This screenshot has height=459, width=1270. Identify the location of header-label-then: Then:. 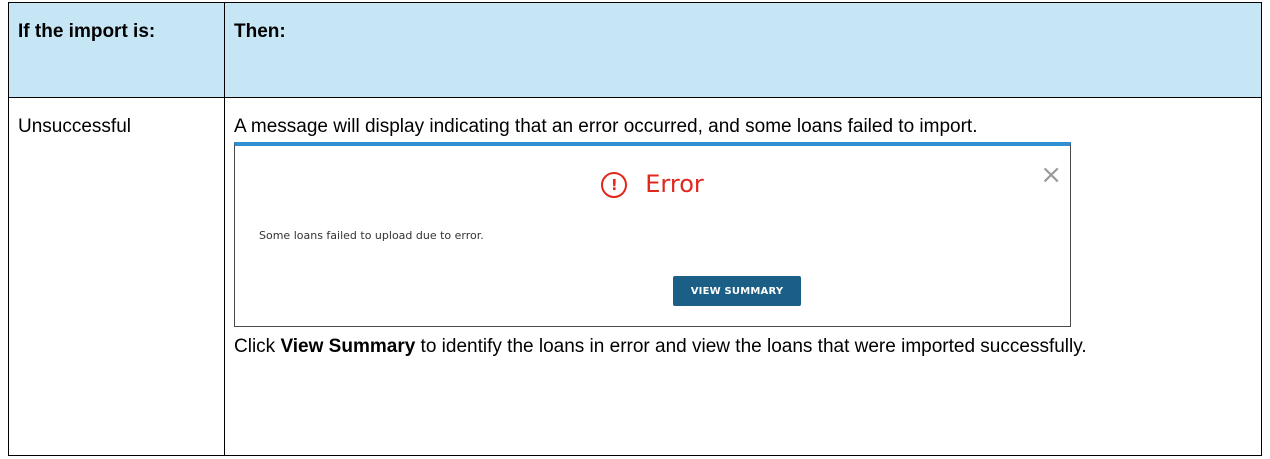
(260, 31).